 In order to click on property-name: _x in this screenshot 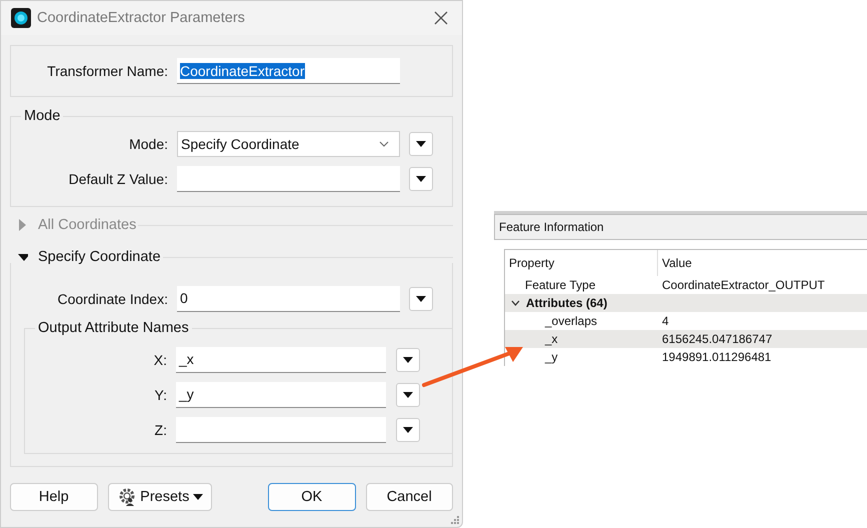, I will do `click(551, 339)`.